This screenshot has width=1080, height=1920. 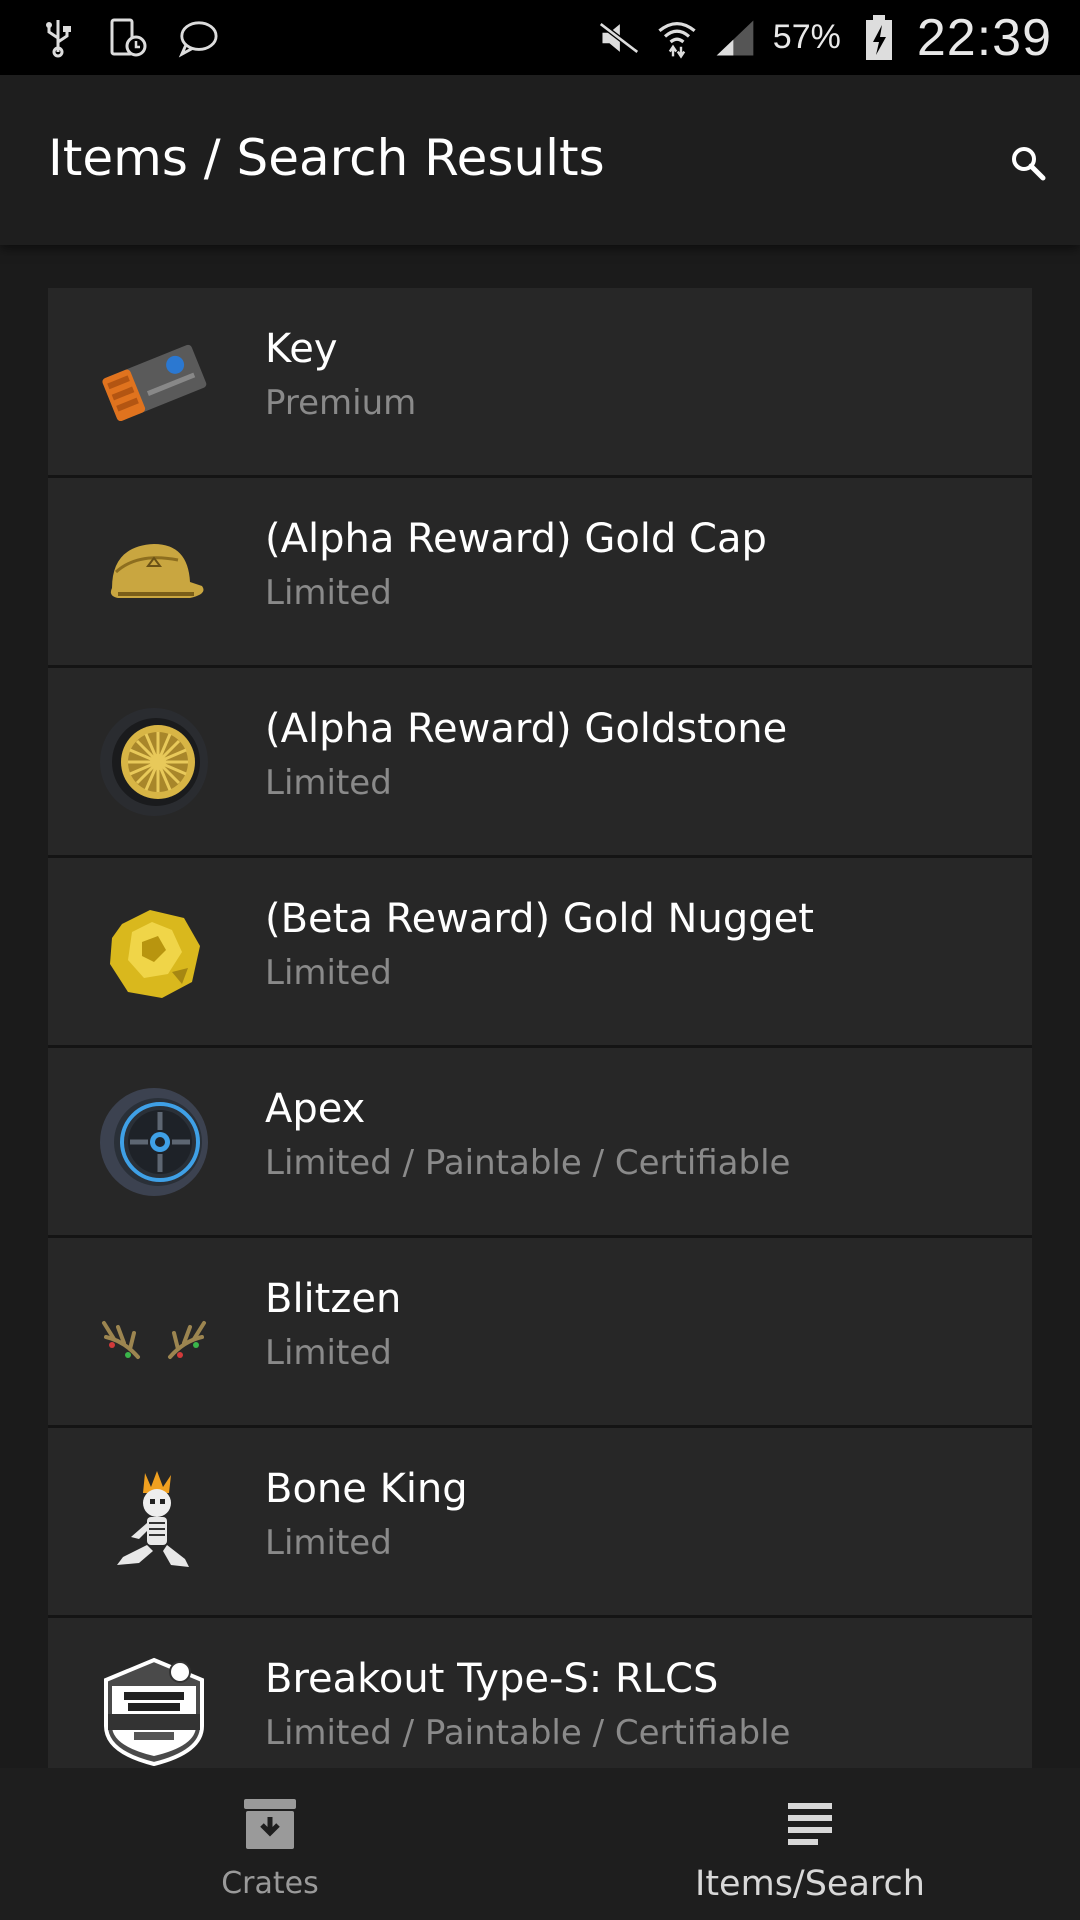 I want to click on usb-icon, so click(x=58, y=38).